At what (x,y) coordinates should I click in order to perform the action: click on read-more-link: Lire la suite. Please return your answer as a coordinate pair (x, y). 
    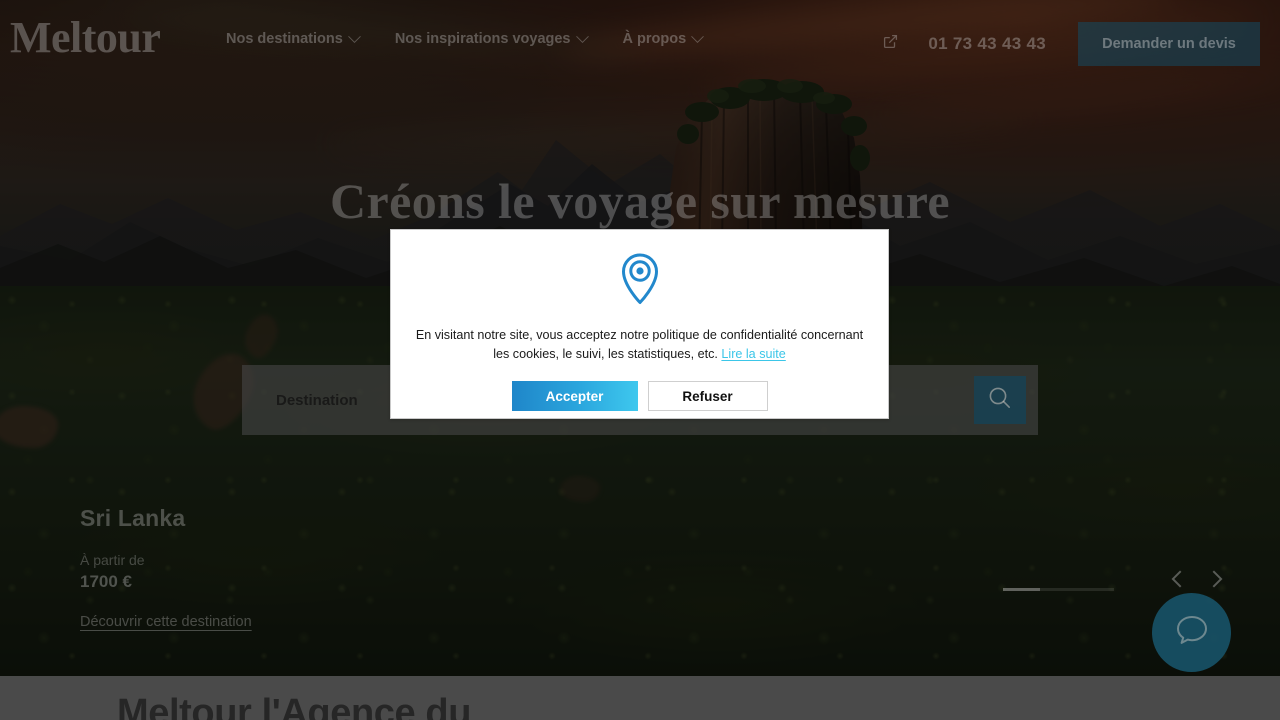
    Looking at the image, I should click on (753, 354).